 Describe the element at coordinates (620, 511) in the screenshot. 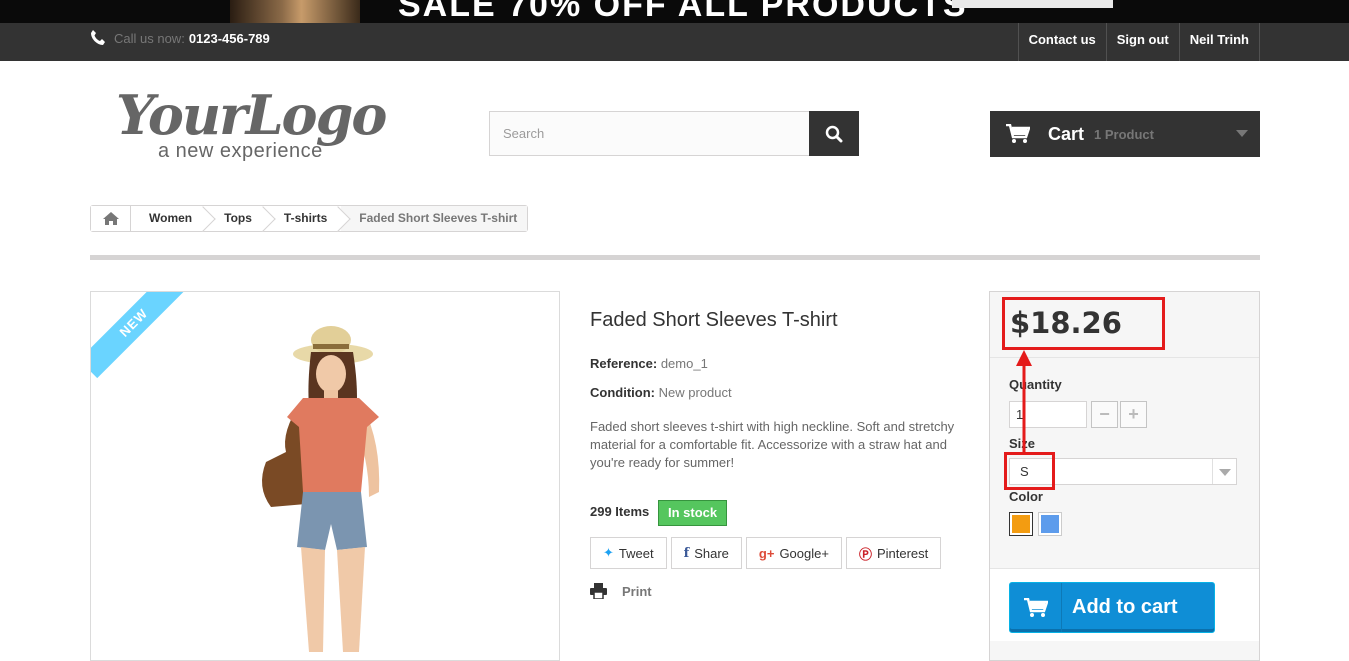

I see `stock-quantity: 299 Items` at that location.